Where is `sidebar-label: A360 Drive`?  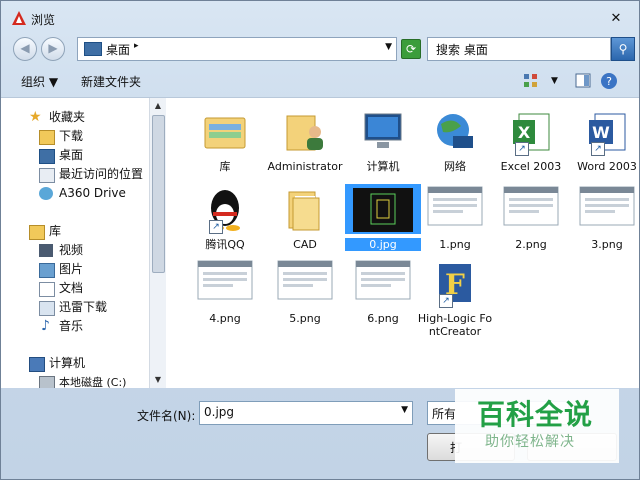
sidebar-label: A360 Drive is located at coordinates (92, 193).